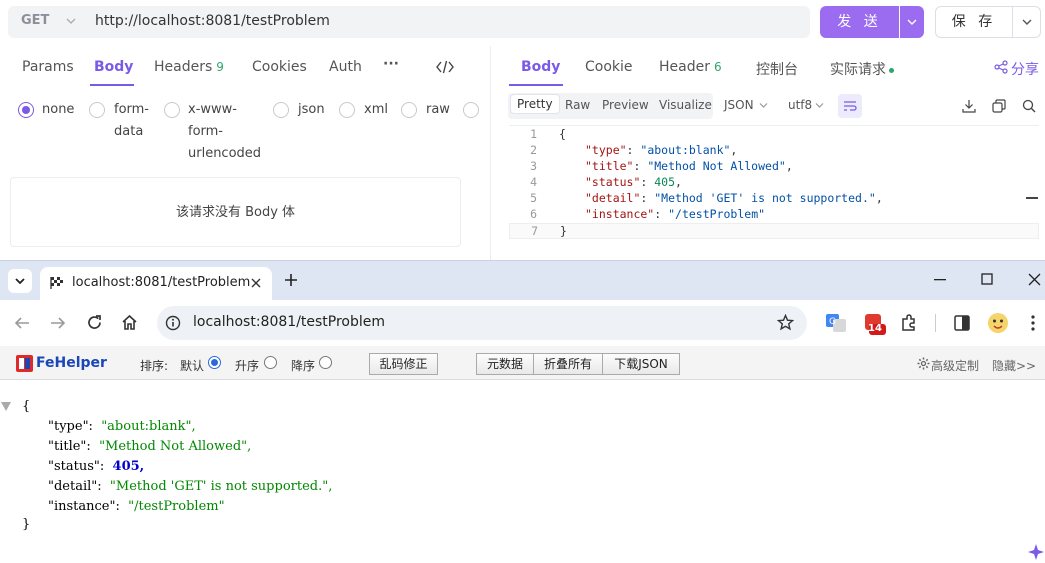 The image size is (1045, 563). Describe the element at coordinates (923, 363) in the screenshot. I see `gear-icon` at that location.